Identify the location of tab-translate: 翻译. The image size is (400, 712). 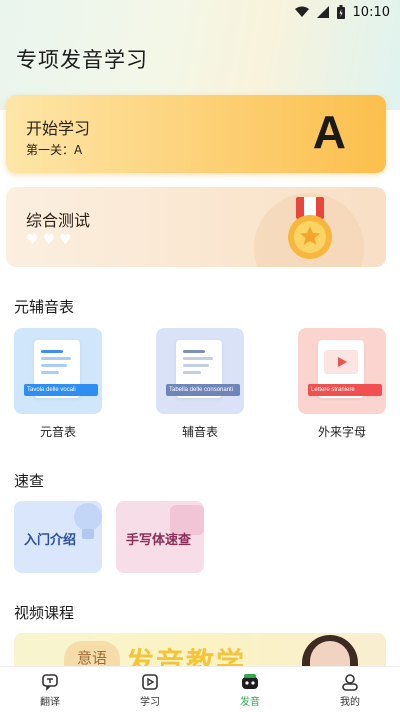
(50, 689).